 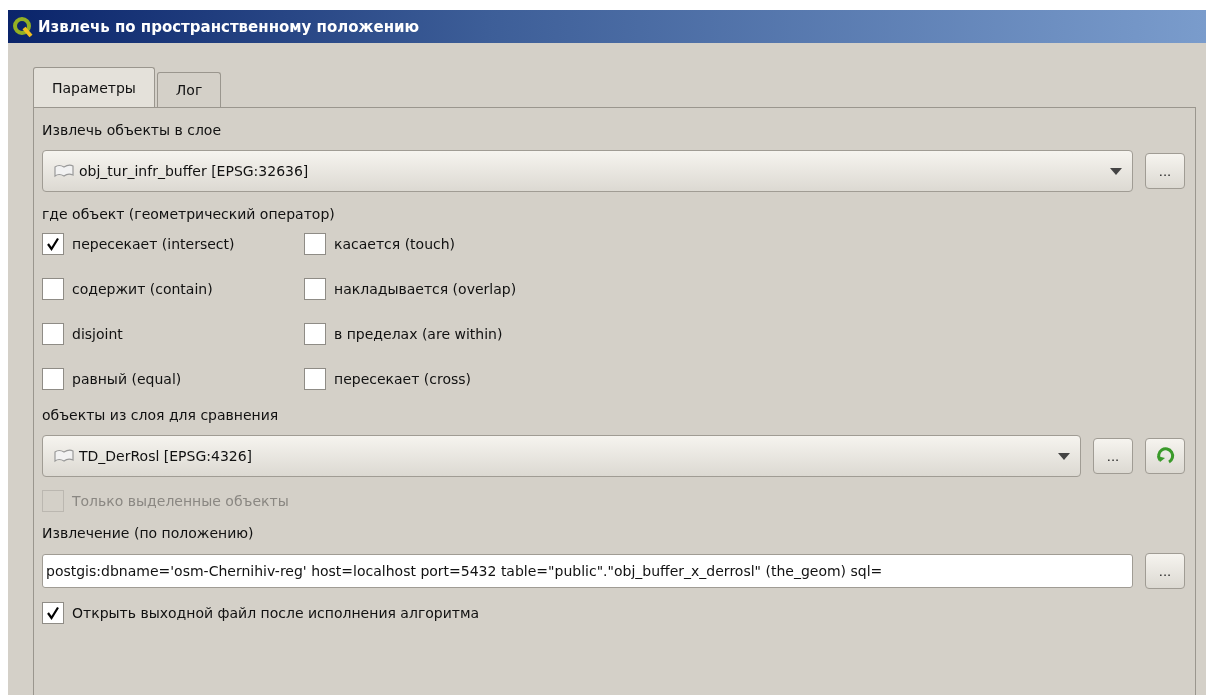 What do you see at coordinates (410, 289) in the screenshot?
I see `checkbox: накладывается (overlap)` at bounding box center [410, 289].